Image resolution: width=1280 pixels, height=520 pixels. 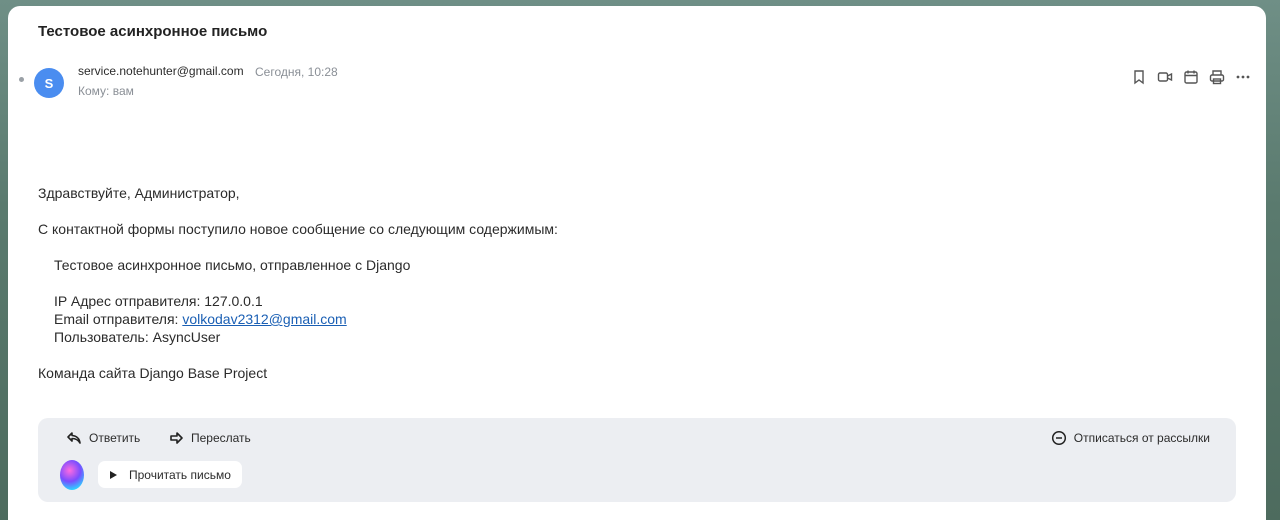 I want to click on greeting-text: Здравствуйте, Администратор,, so click(x=139, y=193).